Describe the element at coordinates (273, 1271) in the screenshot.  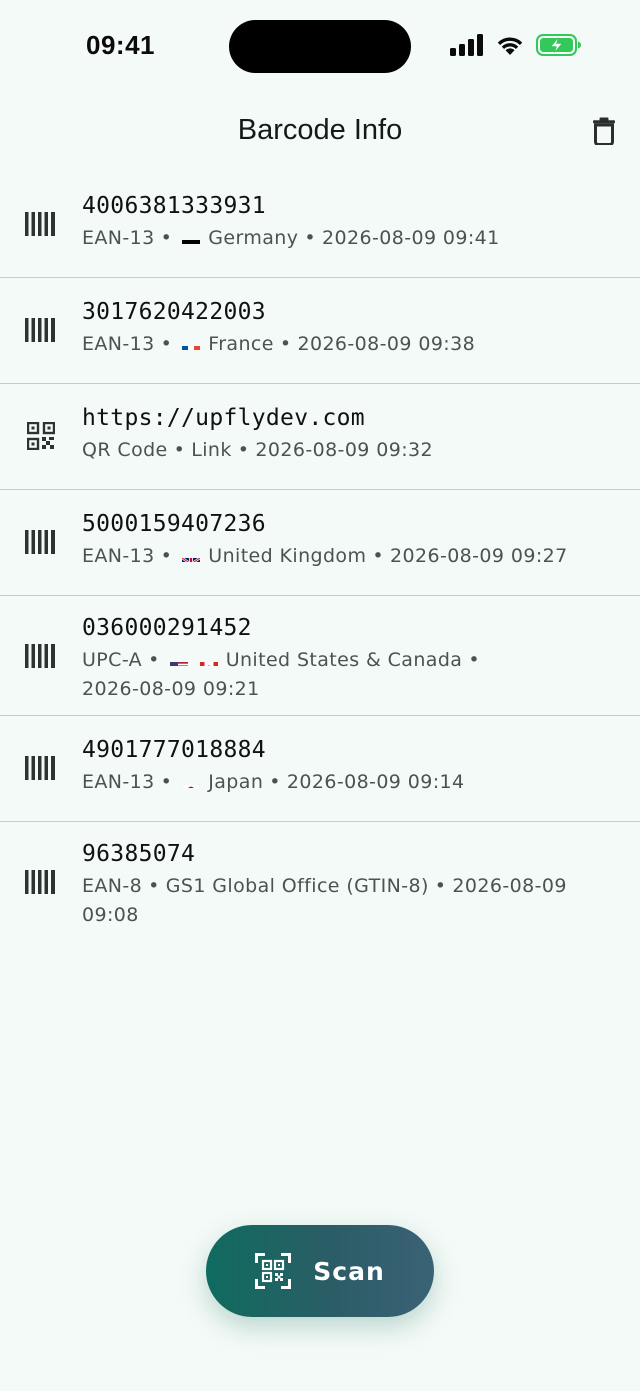
I see `qr-scan-icon` at that location.